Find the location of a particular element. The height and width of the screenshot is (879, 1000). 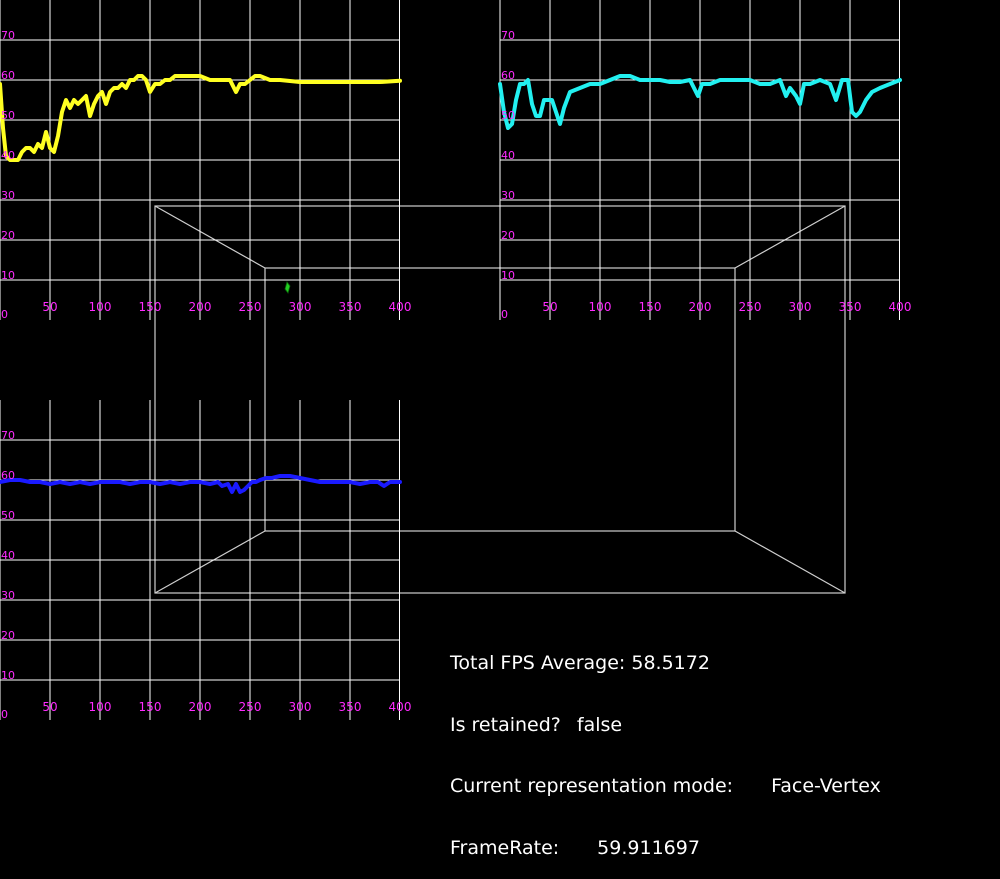

framerate-label: FrameRate: is located at coordinates (505, 847).